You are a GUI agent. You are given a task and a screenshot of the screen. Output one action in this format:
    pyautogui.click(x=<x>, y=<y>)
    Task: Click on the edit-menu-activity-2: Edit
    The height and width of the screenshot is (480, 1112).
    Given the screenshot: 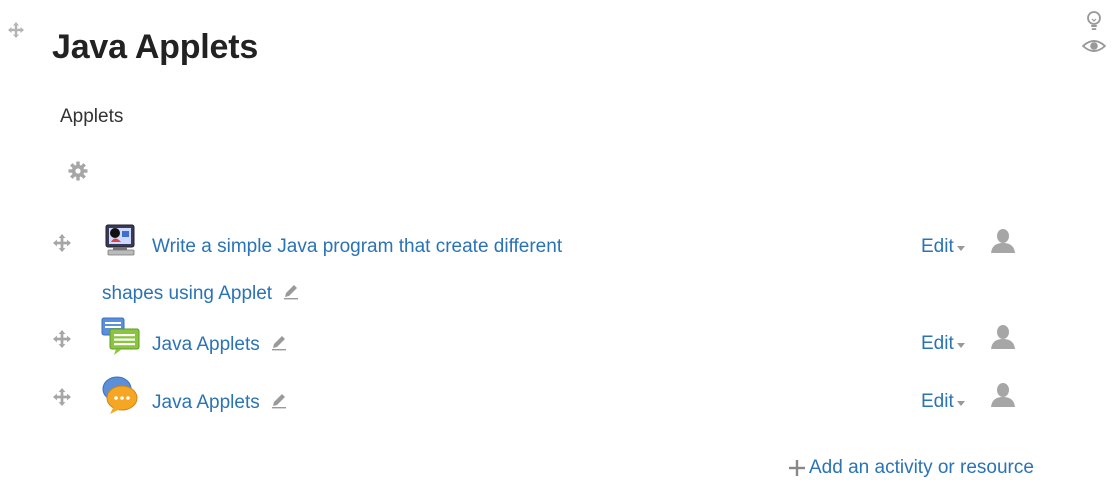 What is the action you would take?
    pyautogui.click(x=943, y=344)
    